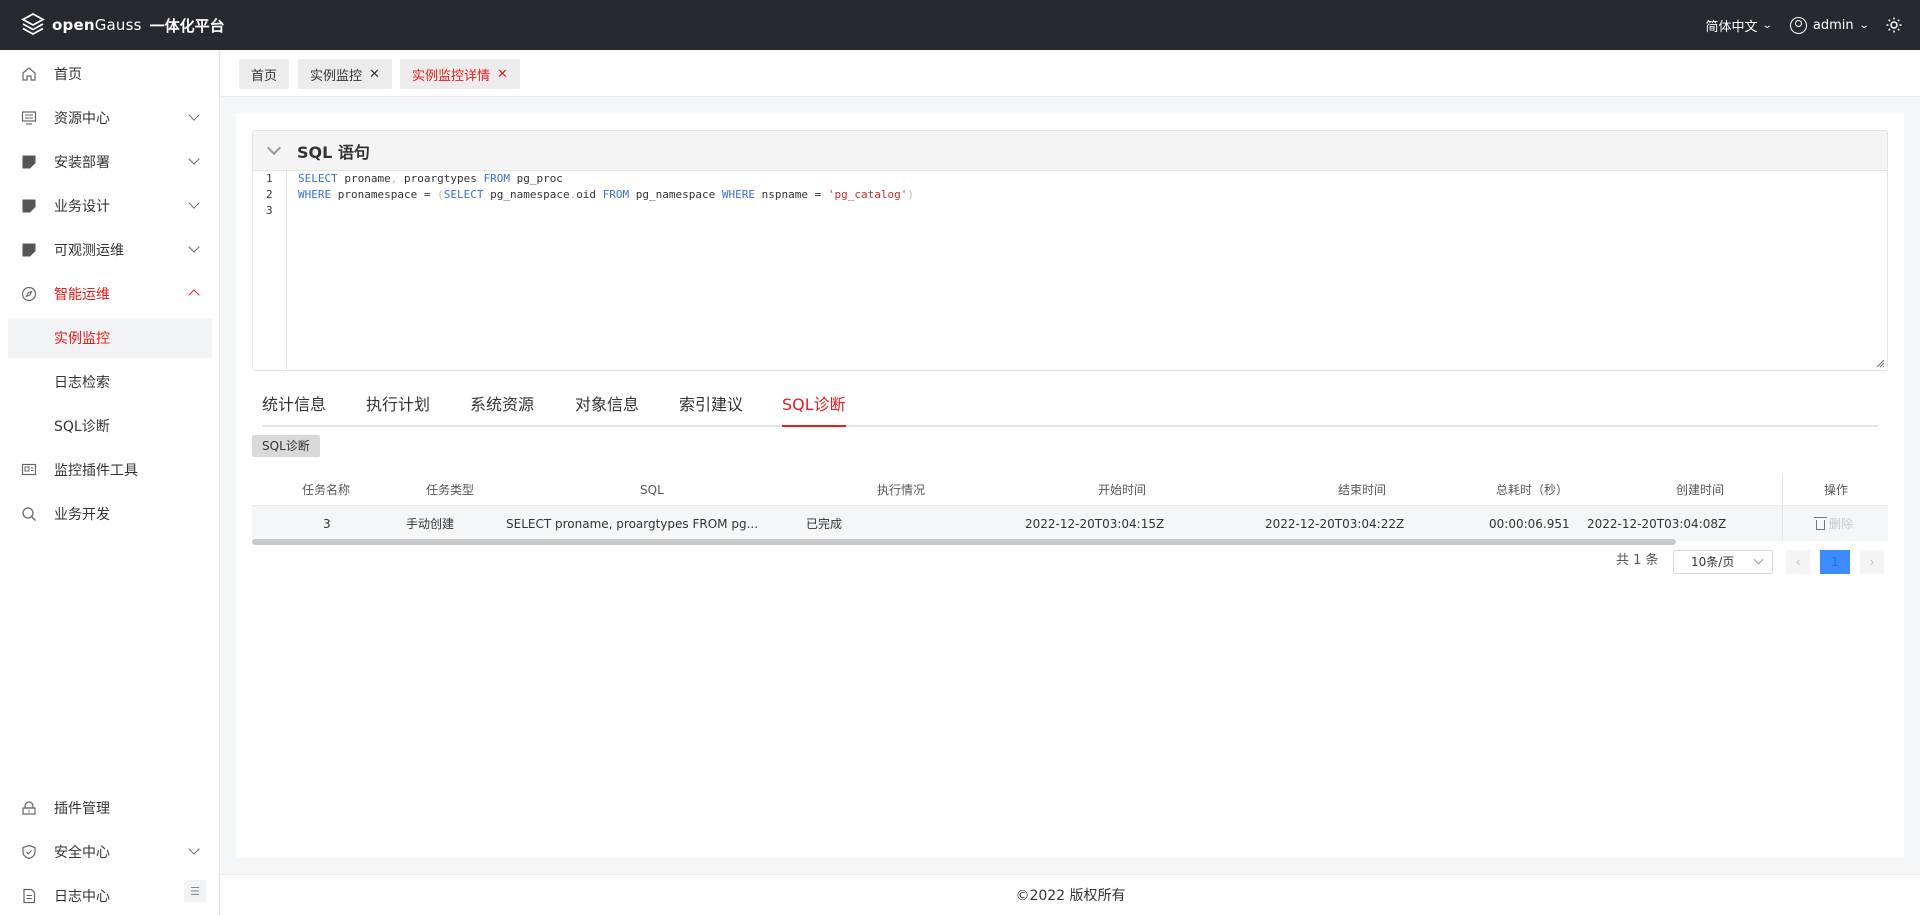 Image resolution: width=1920 pixels, height=915 pixels. I want to click on shield-icon, so click(29, 852).